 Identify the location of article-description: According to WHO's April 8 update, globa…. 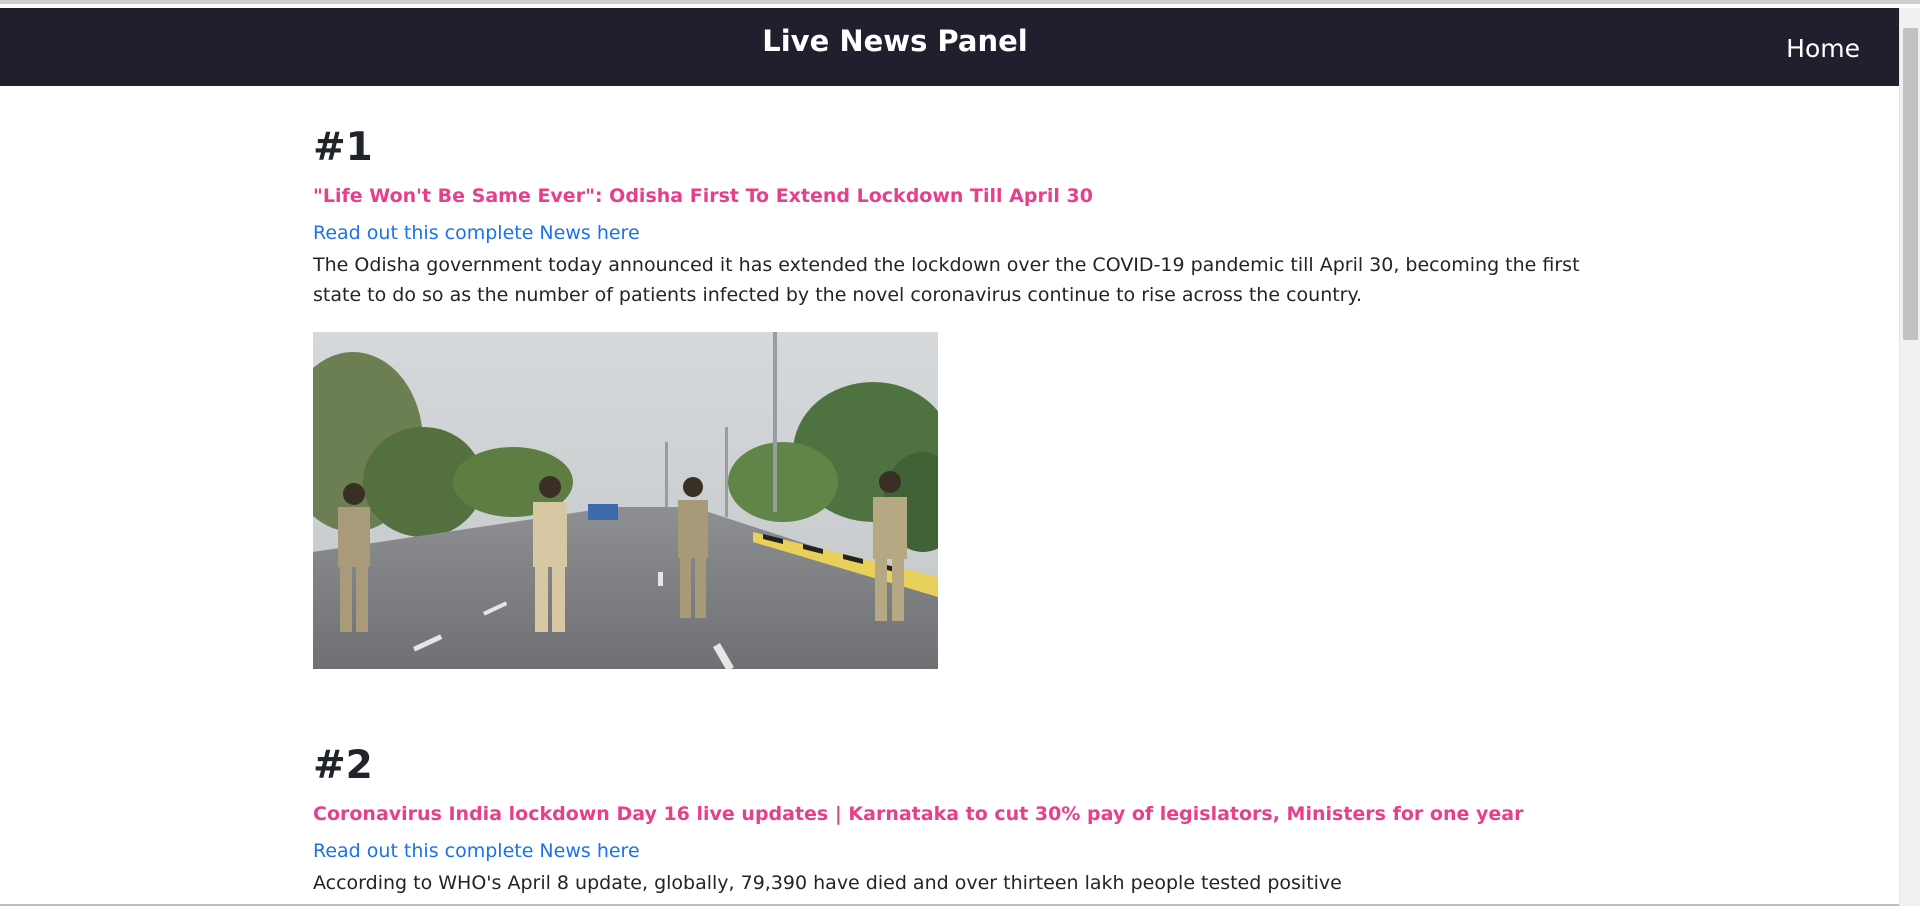
(827, 883).